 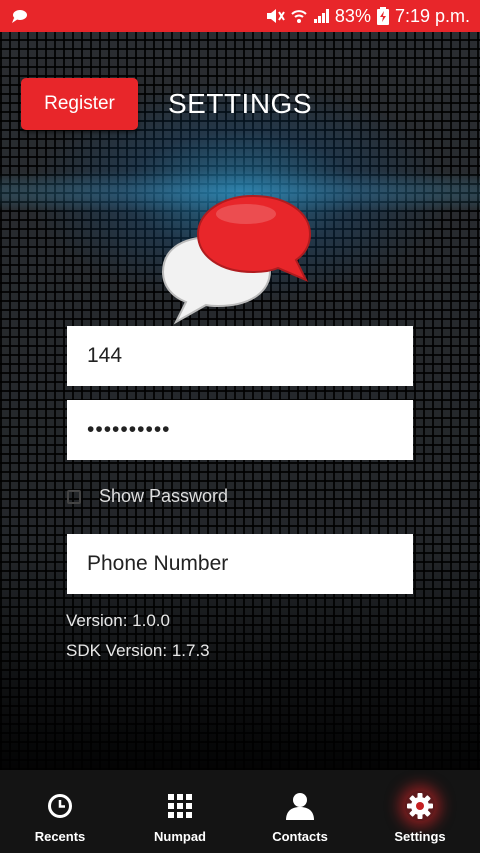 I want to click on phone-number-field: Phone Number, so click(x=240, y=564).